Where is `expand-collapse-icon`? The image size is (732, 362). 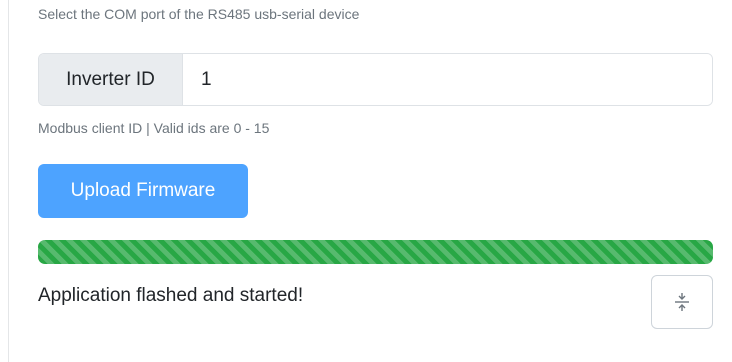 expand-collapse-icon is located at coordinates (682, 302).